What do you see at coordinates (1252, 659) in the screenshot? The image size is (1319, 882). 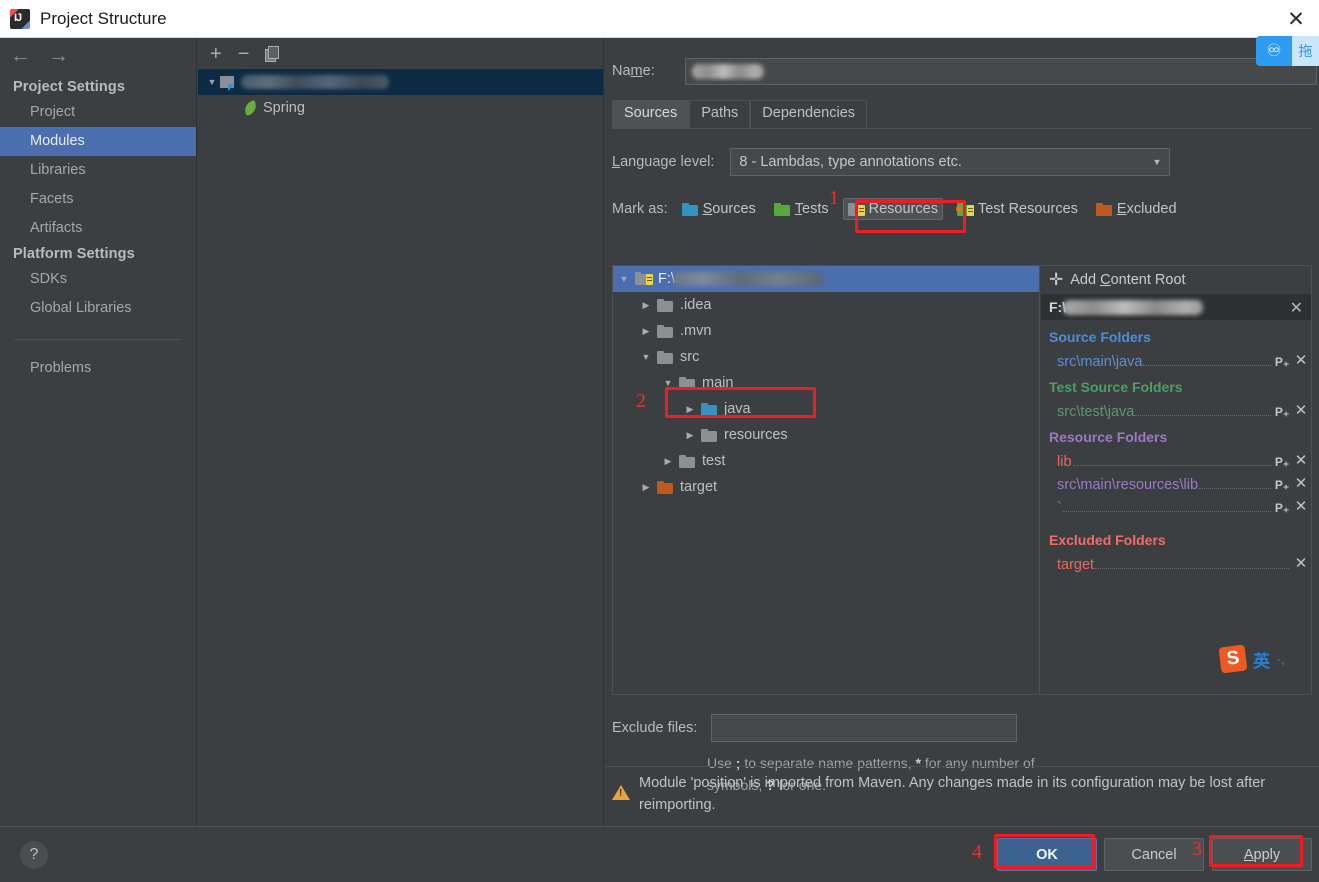 I see `sogou-ime-bar: S 英 ·,` at bounding box center [1252, 659].